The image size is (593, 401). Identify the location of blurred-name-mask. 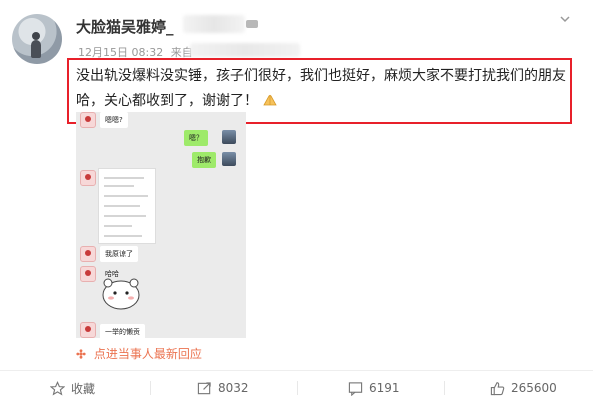
(214, 24).